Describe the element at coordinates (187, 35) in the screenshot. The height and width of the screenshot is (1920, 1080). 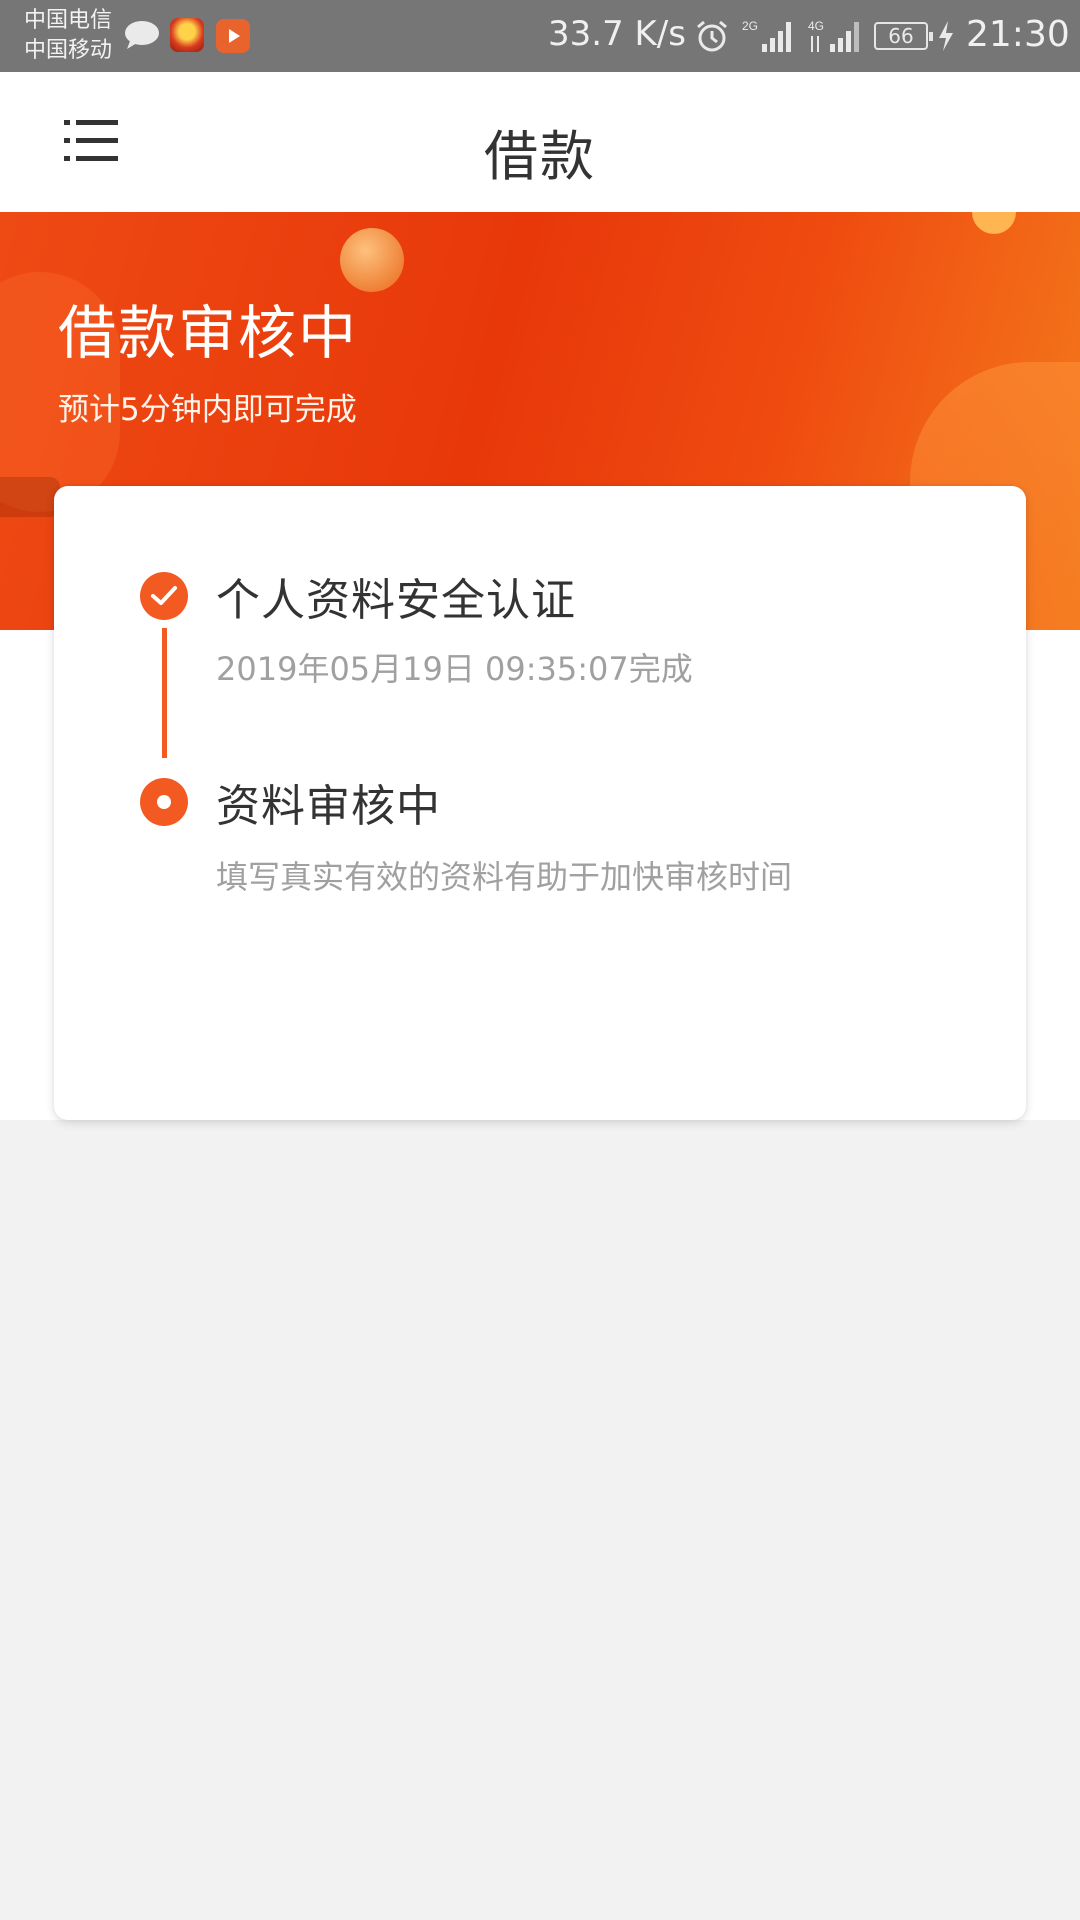
I see `game-app-icon` at that location.